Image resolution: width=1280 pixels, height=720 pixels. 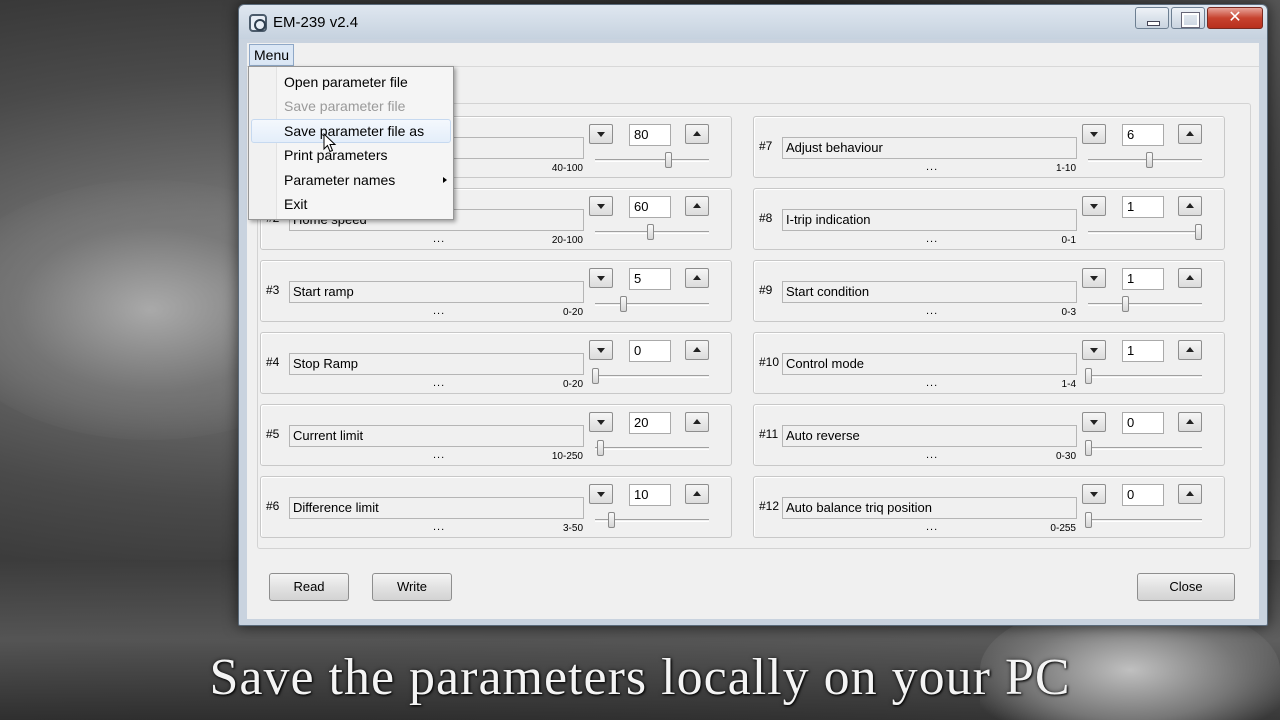 What do you see at coordinates (272, 55) in the screenshot?
I see `menu-button: Menu` at bounding box center [272, 55].